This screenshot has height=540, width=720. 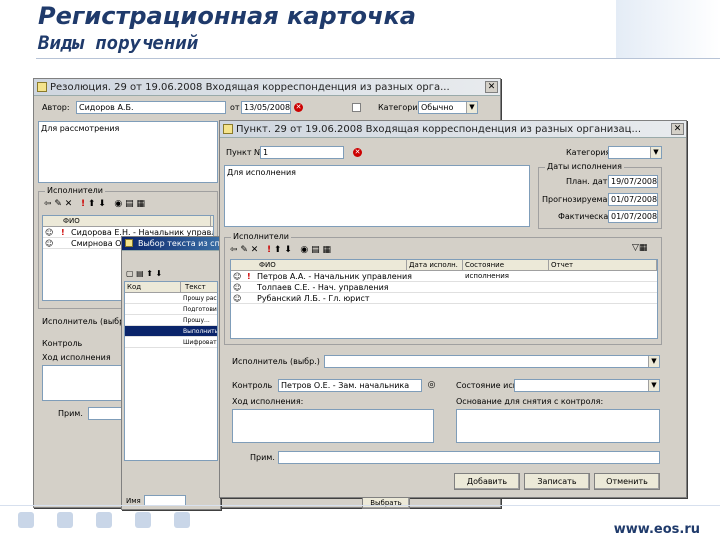 I want to click on author-label: Автор:, so click(x=56, y=107).